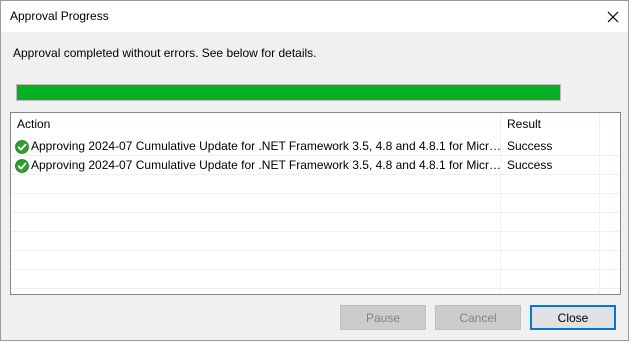 The image size is (631, 343). I want to click on progress-bar, so click(288, 92).